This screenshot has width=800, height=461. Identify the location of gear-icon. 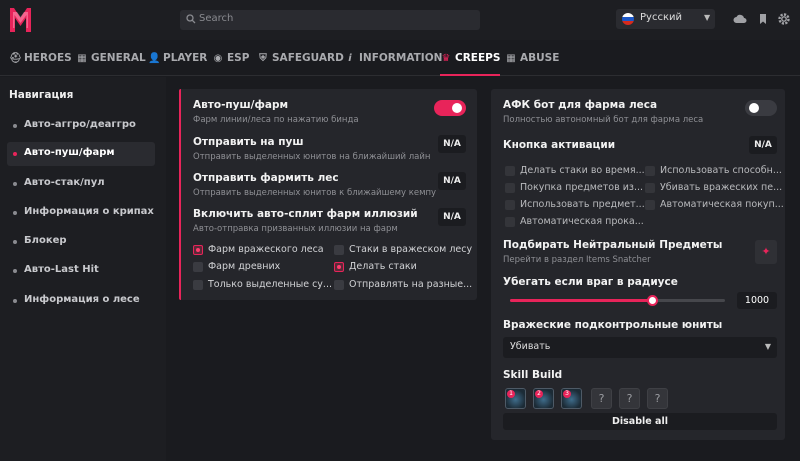
(784, 19).